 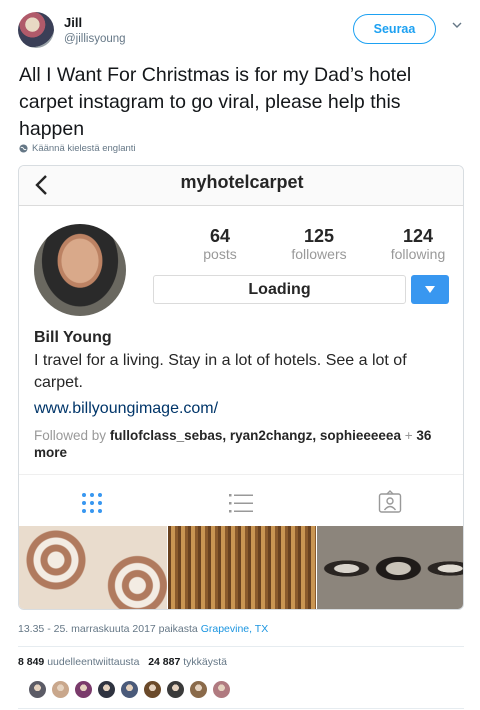 I want to click on stat-label: followers, so click(x=319, y=254).